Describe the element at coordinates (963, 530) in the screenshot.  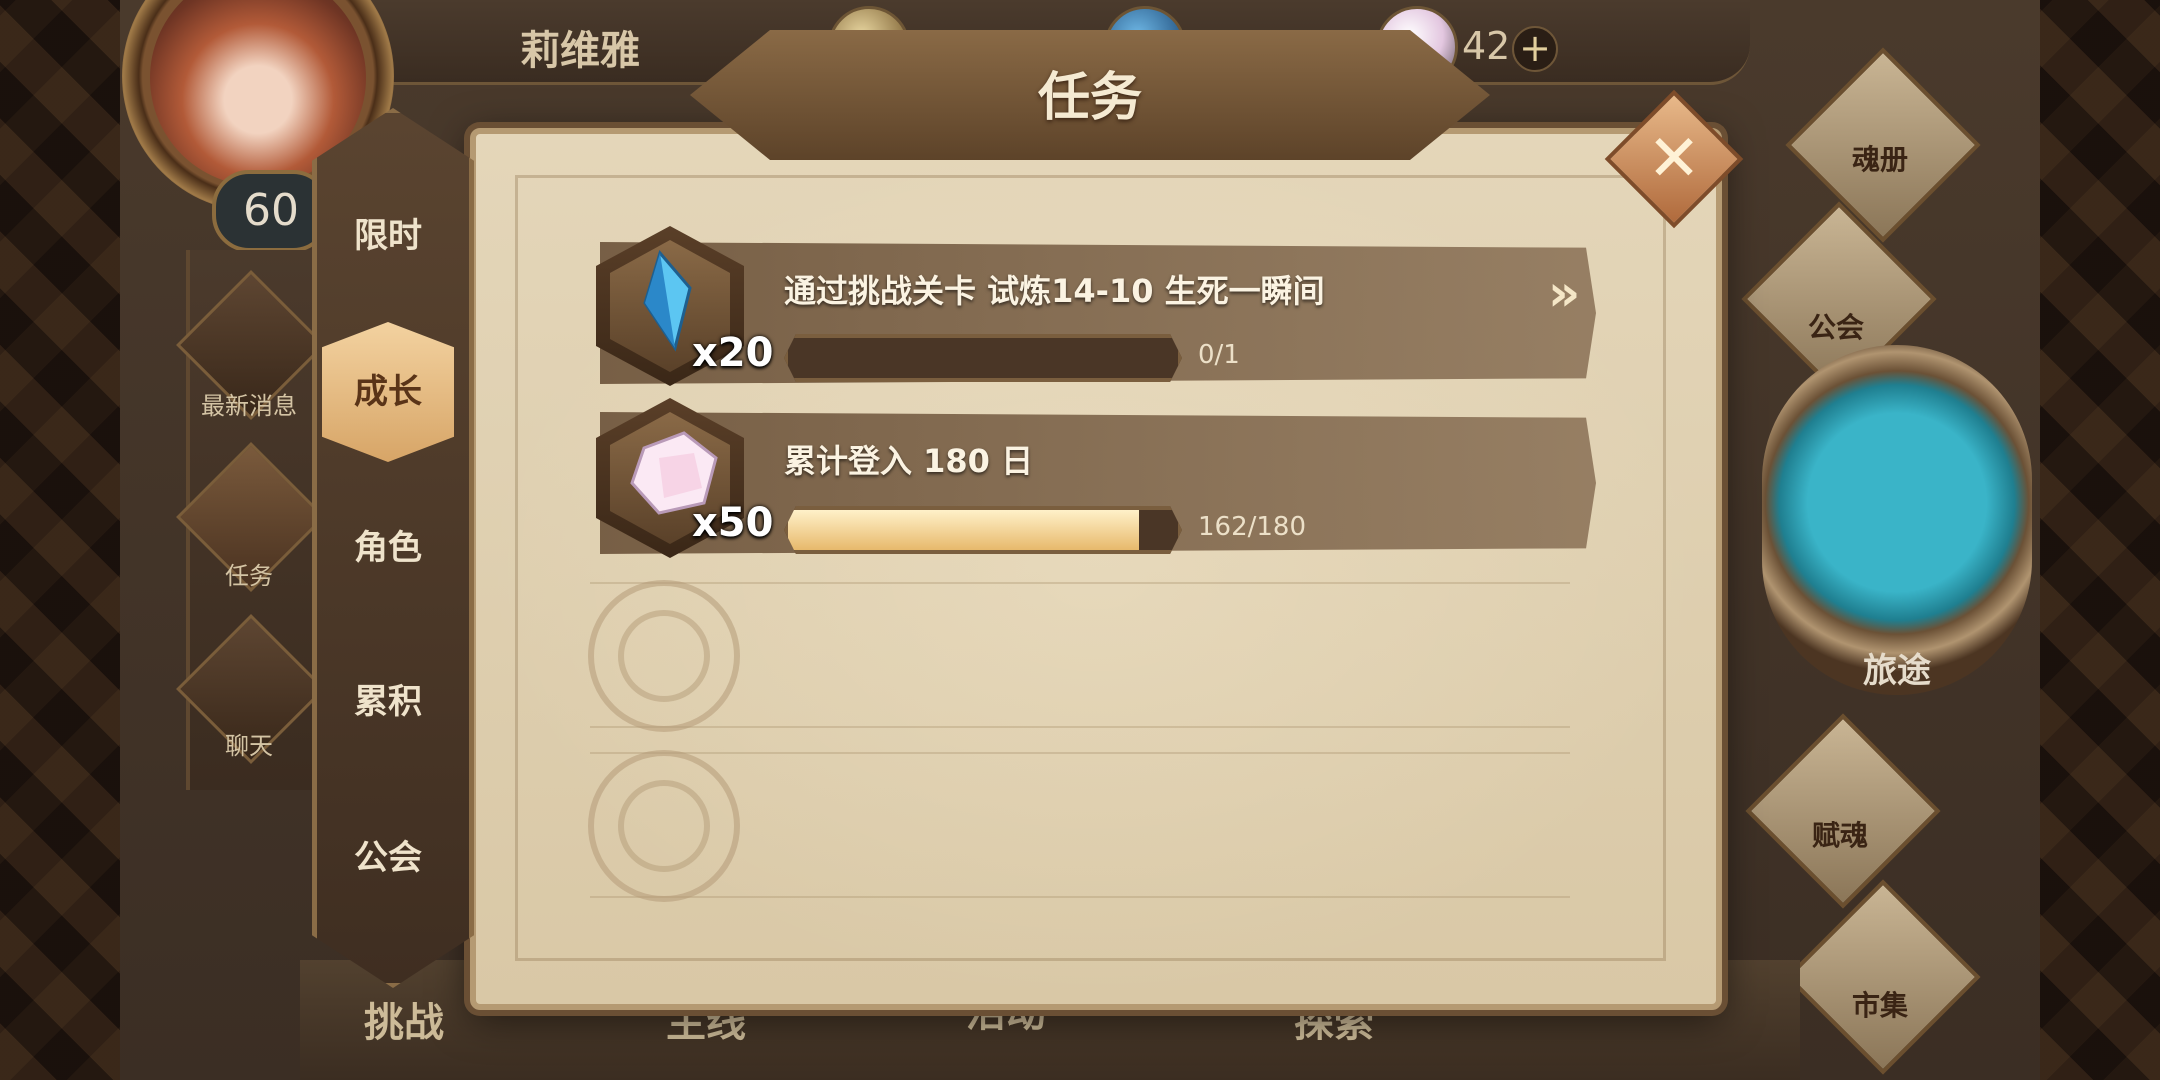
I see `task-progress-fill` at that location.